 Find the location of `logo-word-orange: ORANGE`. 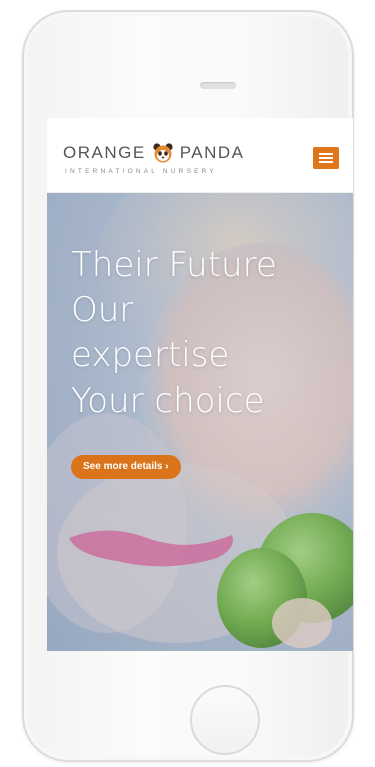

logo-word-orange: ORANGE is located at coordinates (104, 152).